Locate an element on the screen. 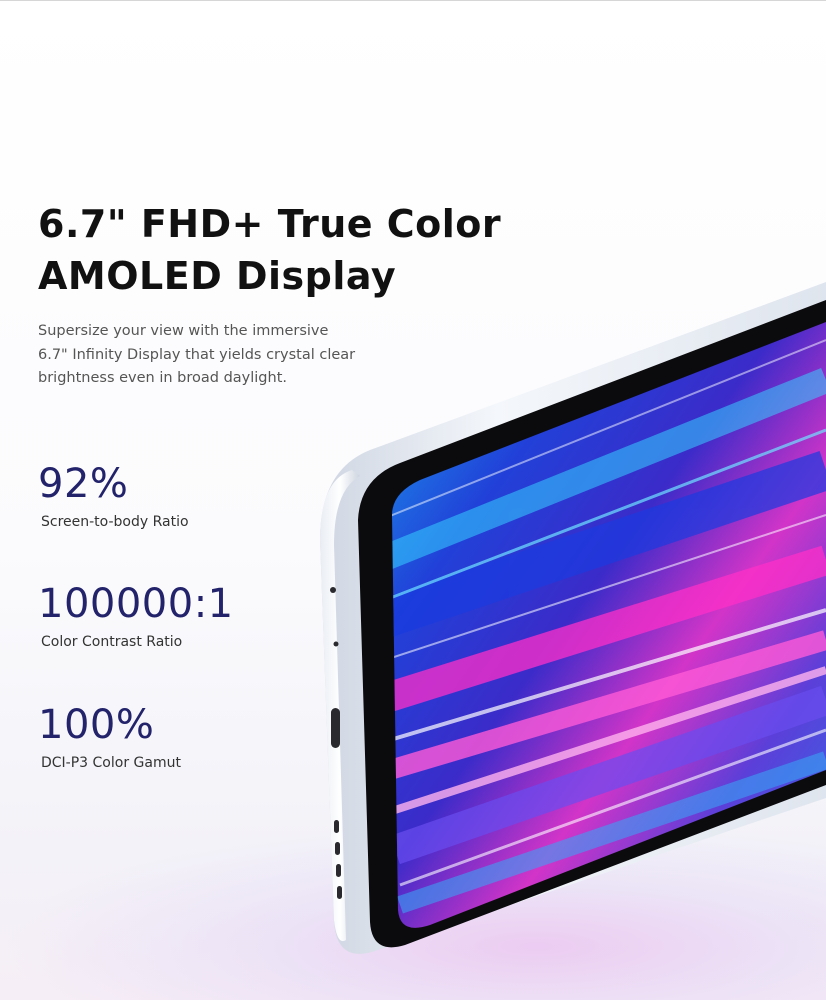 This screenshot has width=826, height=1000. sensor-hole-icon is located at coordinates (336, 644).